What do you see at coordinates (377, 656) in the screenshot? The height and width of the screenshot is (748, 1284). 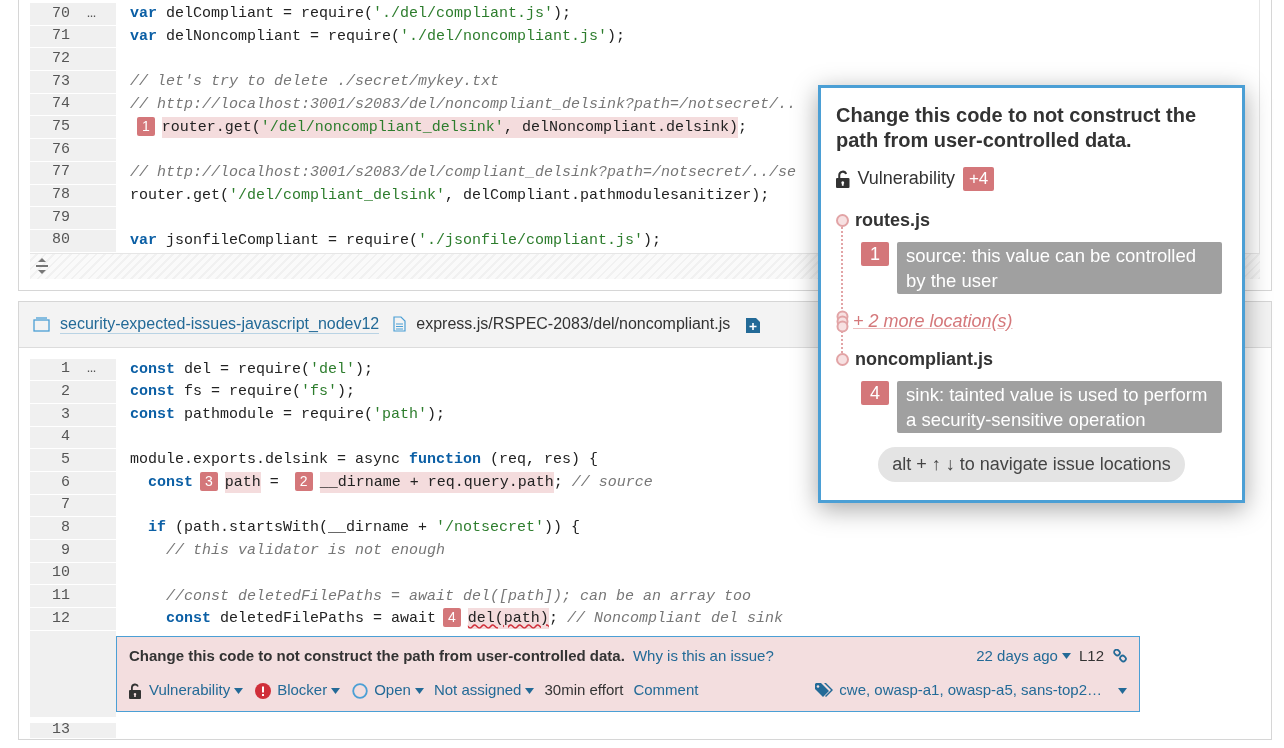 I see `issue-message: Change this code to not construct the path from user-controlled data.` at bounding box center [377, 656].